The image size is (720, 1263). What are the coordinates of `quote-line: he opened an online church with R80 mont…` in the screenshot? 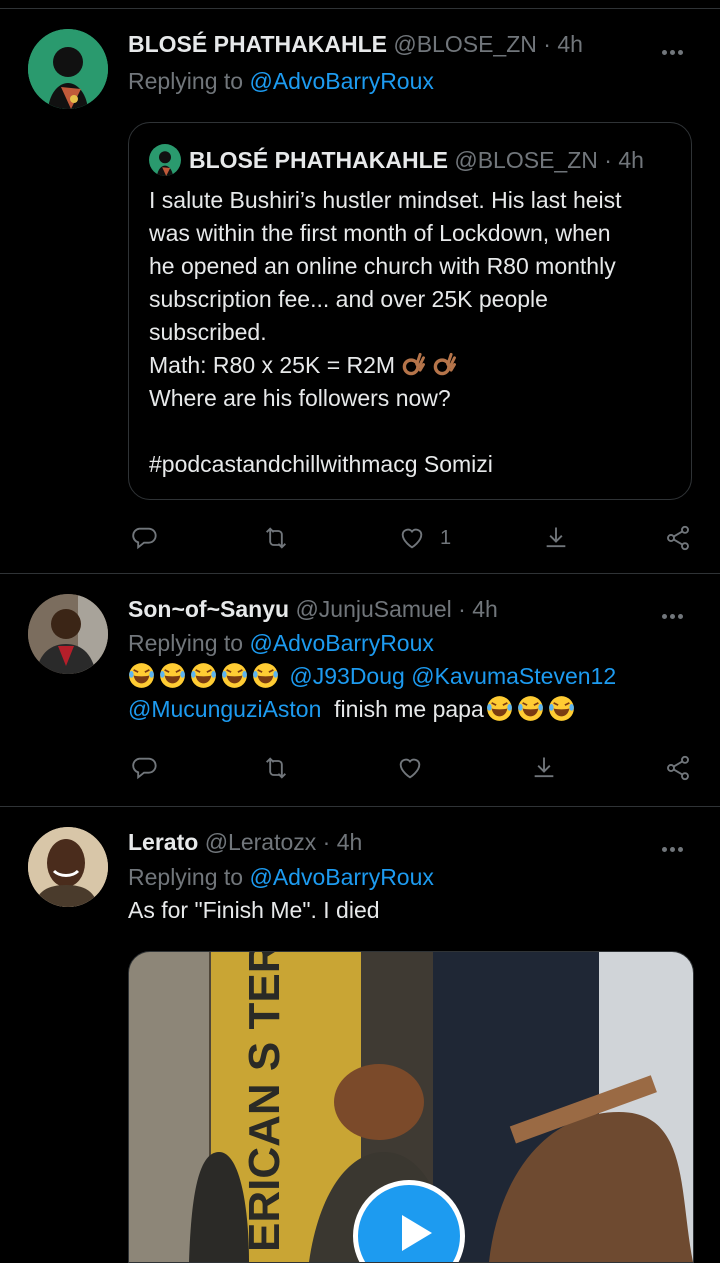 It's located at (382, 266).